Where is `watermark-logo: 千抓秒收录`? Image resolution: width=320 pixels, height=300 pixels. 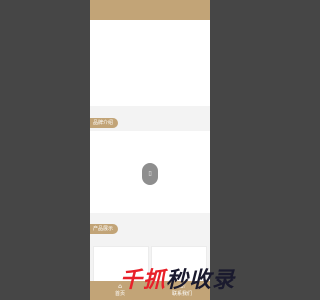 watermark-logo: 千抓秒收录 is located at coordinates (177, 278).